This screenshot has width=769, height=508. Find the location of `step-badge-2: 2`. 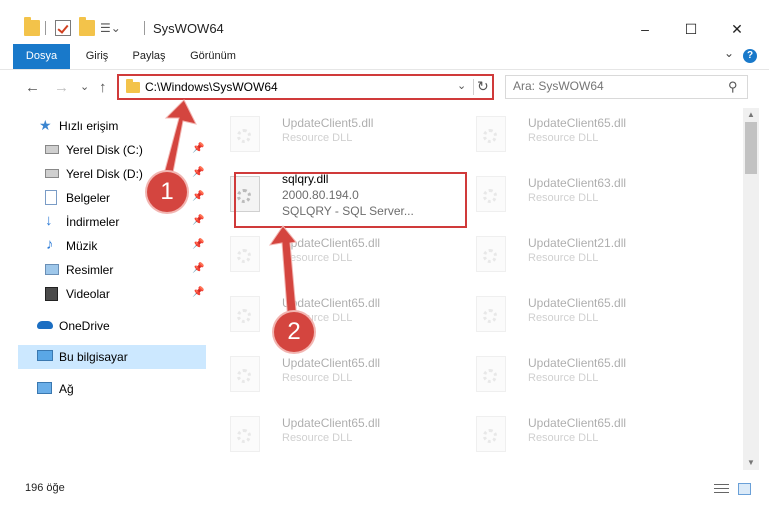

step-badge-2: 2 is located at coordinates (294, 332).